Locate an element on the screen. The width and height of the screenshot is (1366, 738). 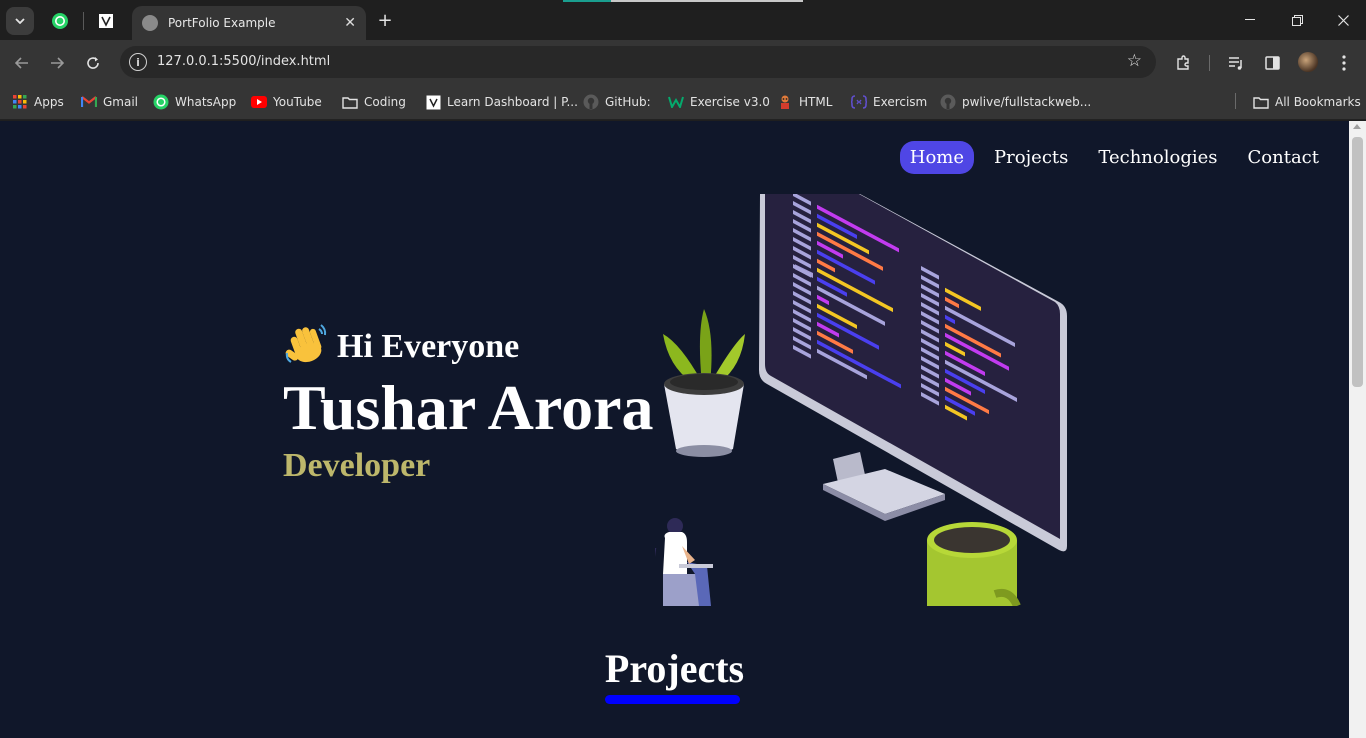
coffee-mug is located at coordinates (974, 564).